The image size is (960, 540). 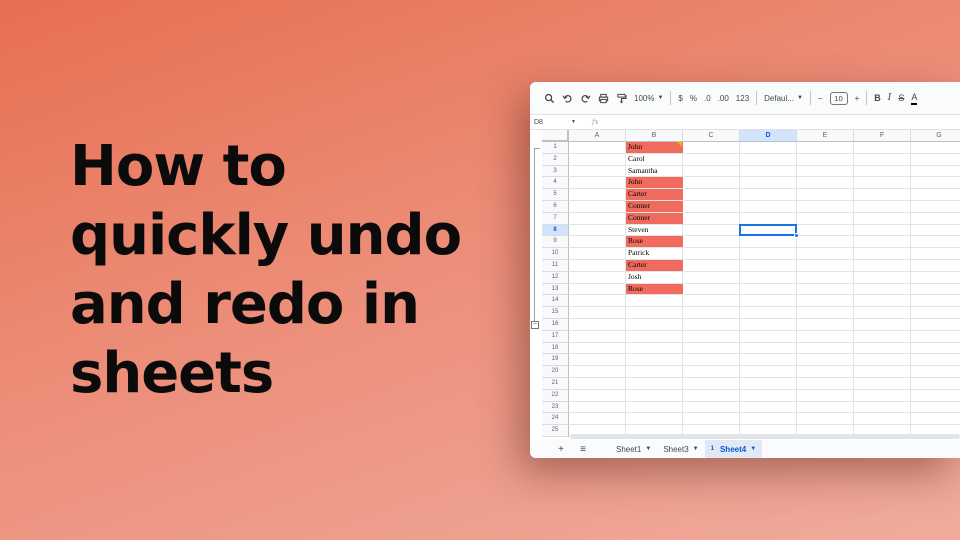 What do you see at coordinates (555, 242) in the screenshot?
I see `row-header: 9` at bounding box center [555, 242].